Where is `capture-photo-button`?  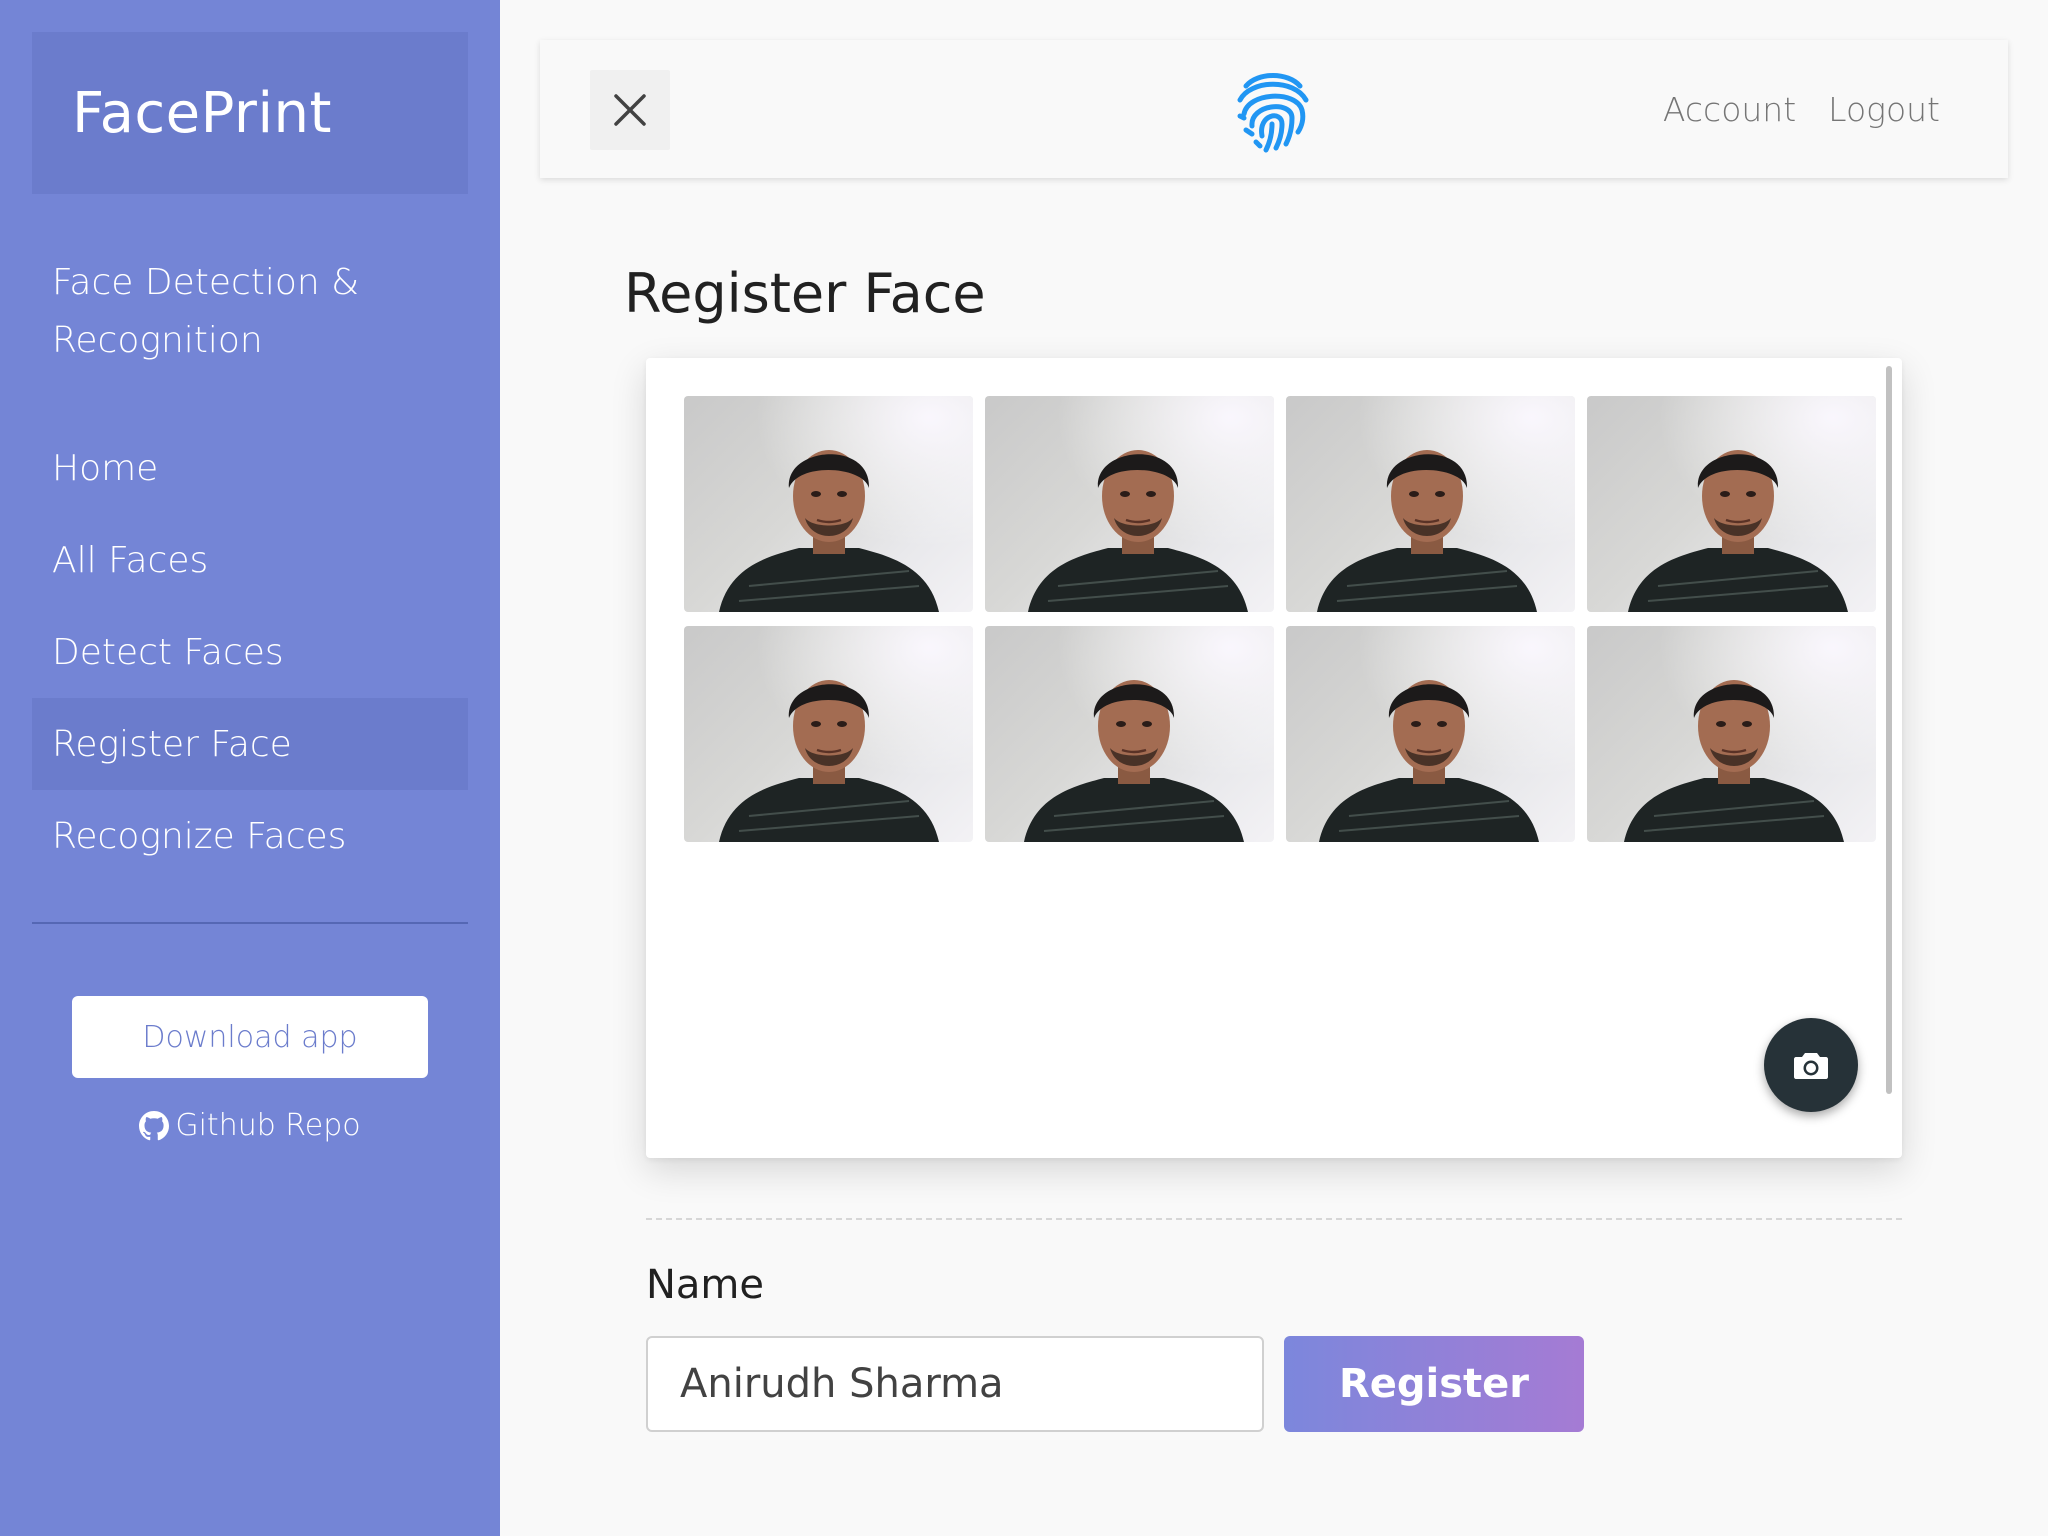 capture-photo-button is located at coordinates (1811, 1065).